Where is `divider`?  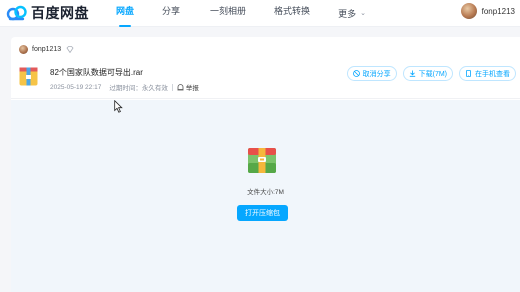 divider is located at coordinates (172, 87).